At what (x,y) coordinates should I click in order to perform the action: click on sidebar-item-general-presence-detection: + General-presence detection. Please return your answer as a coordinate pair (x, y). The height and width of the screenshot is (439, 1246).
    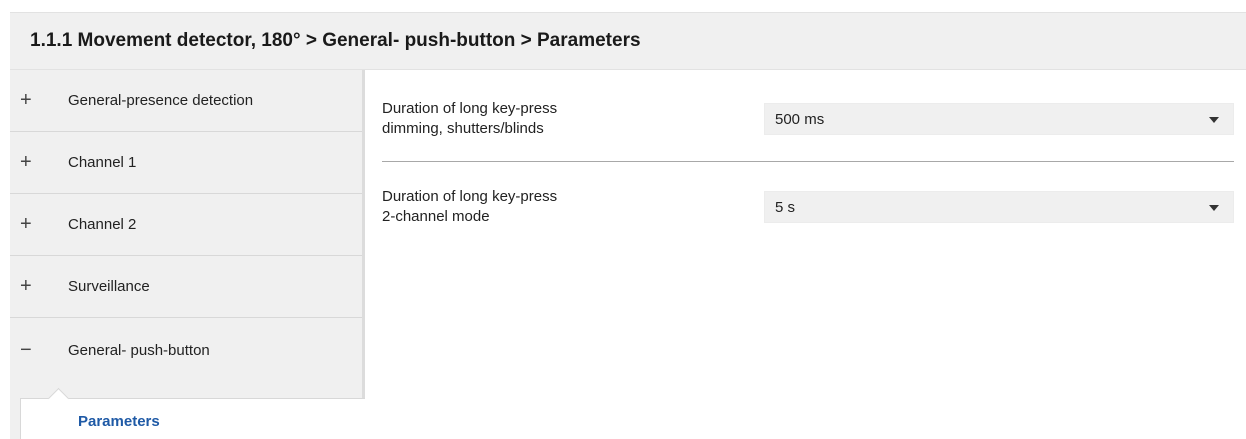
    Looking at the image, I should click on (186, 101).